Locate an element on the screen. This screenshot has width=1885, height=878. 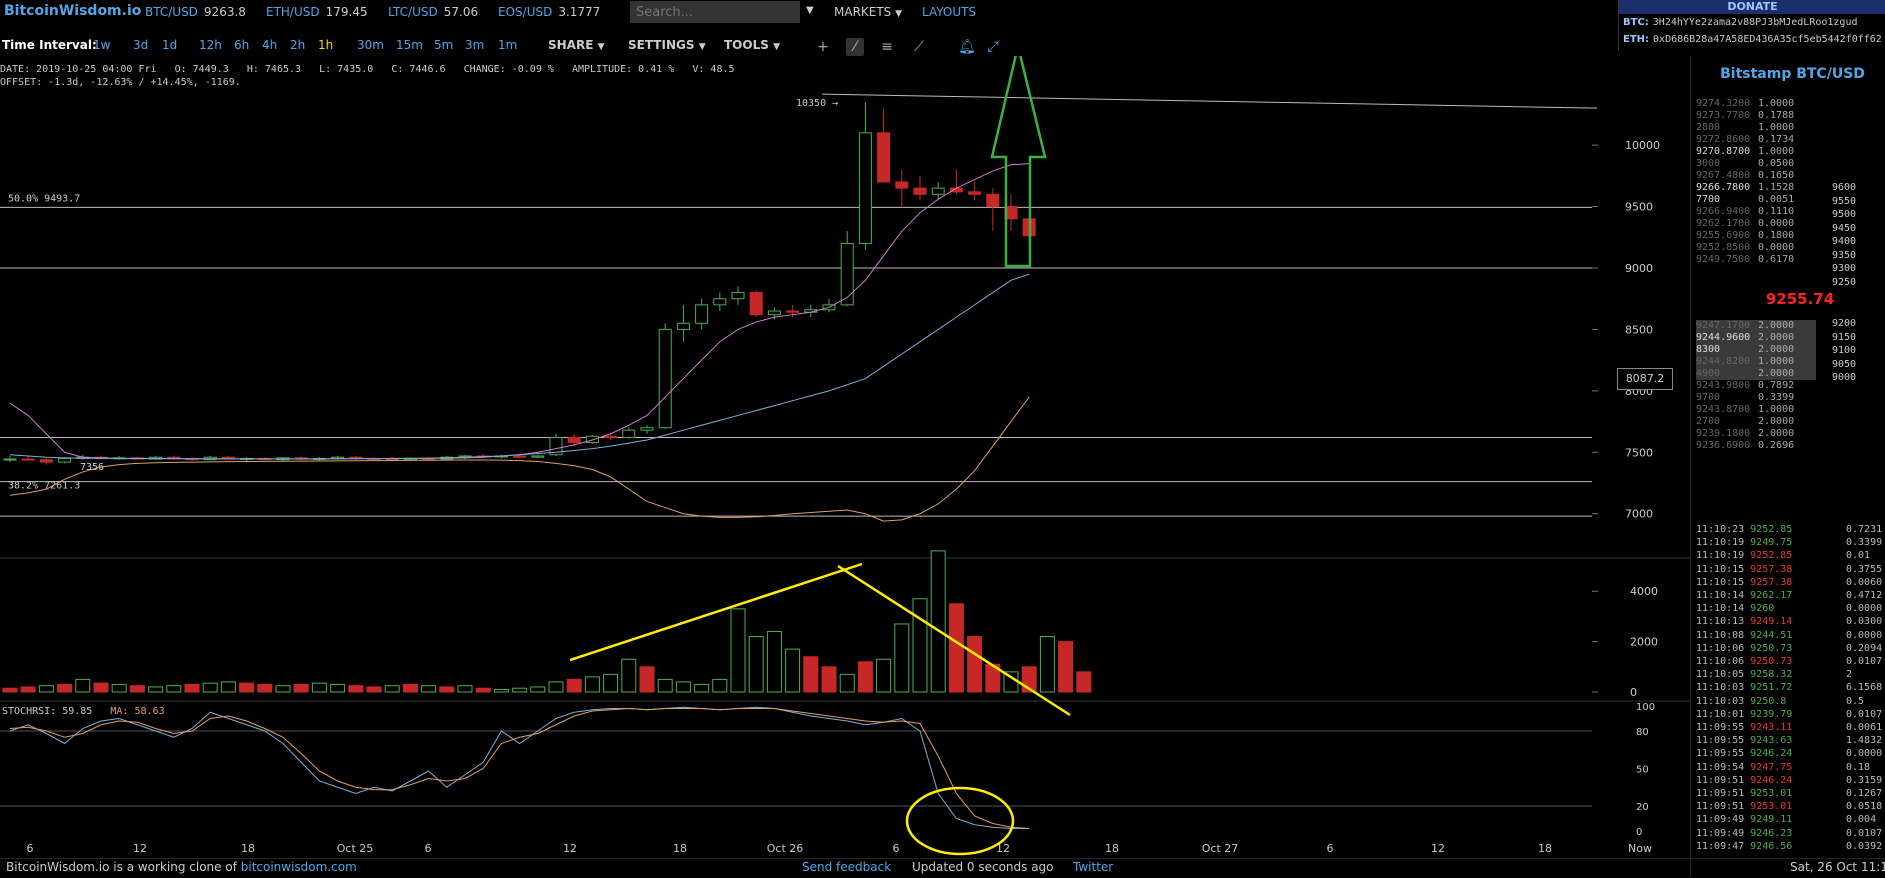
line-tool-icon: ⁄ is located at coordinates (855, 47).